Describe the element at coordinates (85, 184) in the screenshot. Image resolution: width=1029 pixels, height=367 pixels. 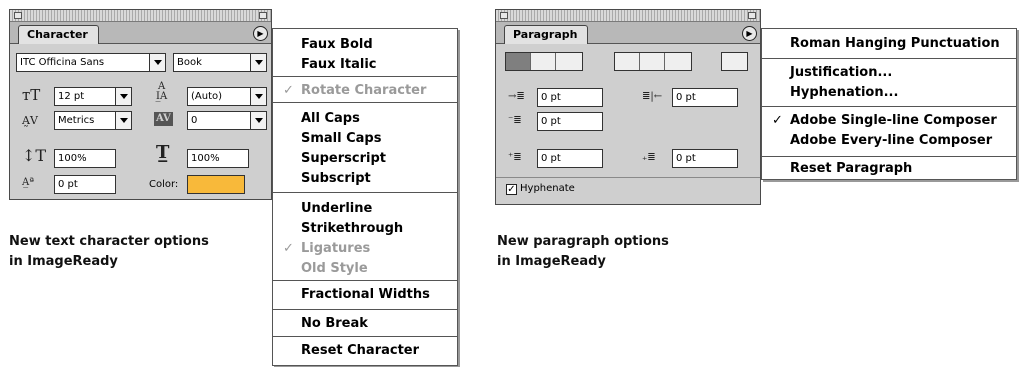
I see `baseline-shift-input: 0 pt` at that location.